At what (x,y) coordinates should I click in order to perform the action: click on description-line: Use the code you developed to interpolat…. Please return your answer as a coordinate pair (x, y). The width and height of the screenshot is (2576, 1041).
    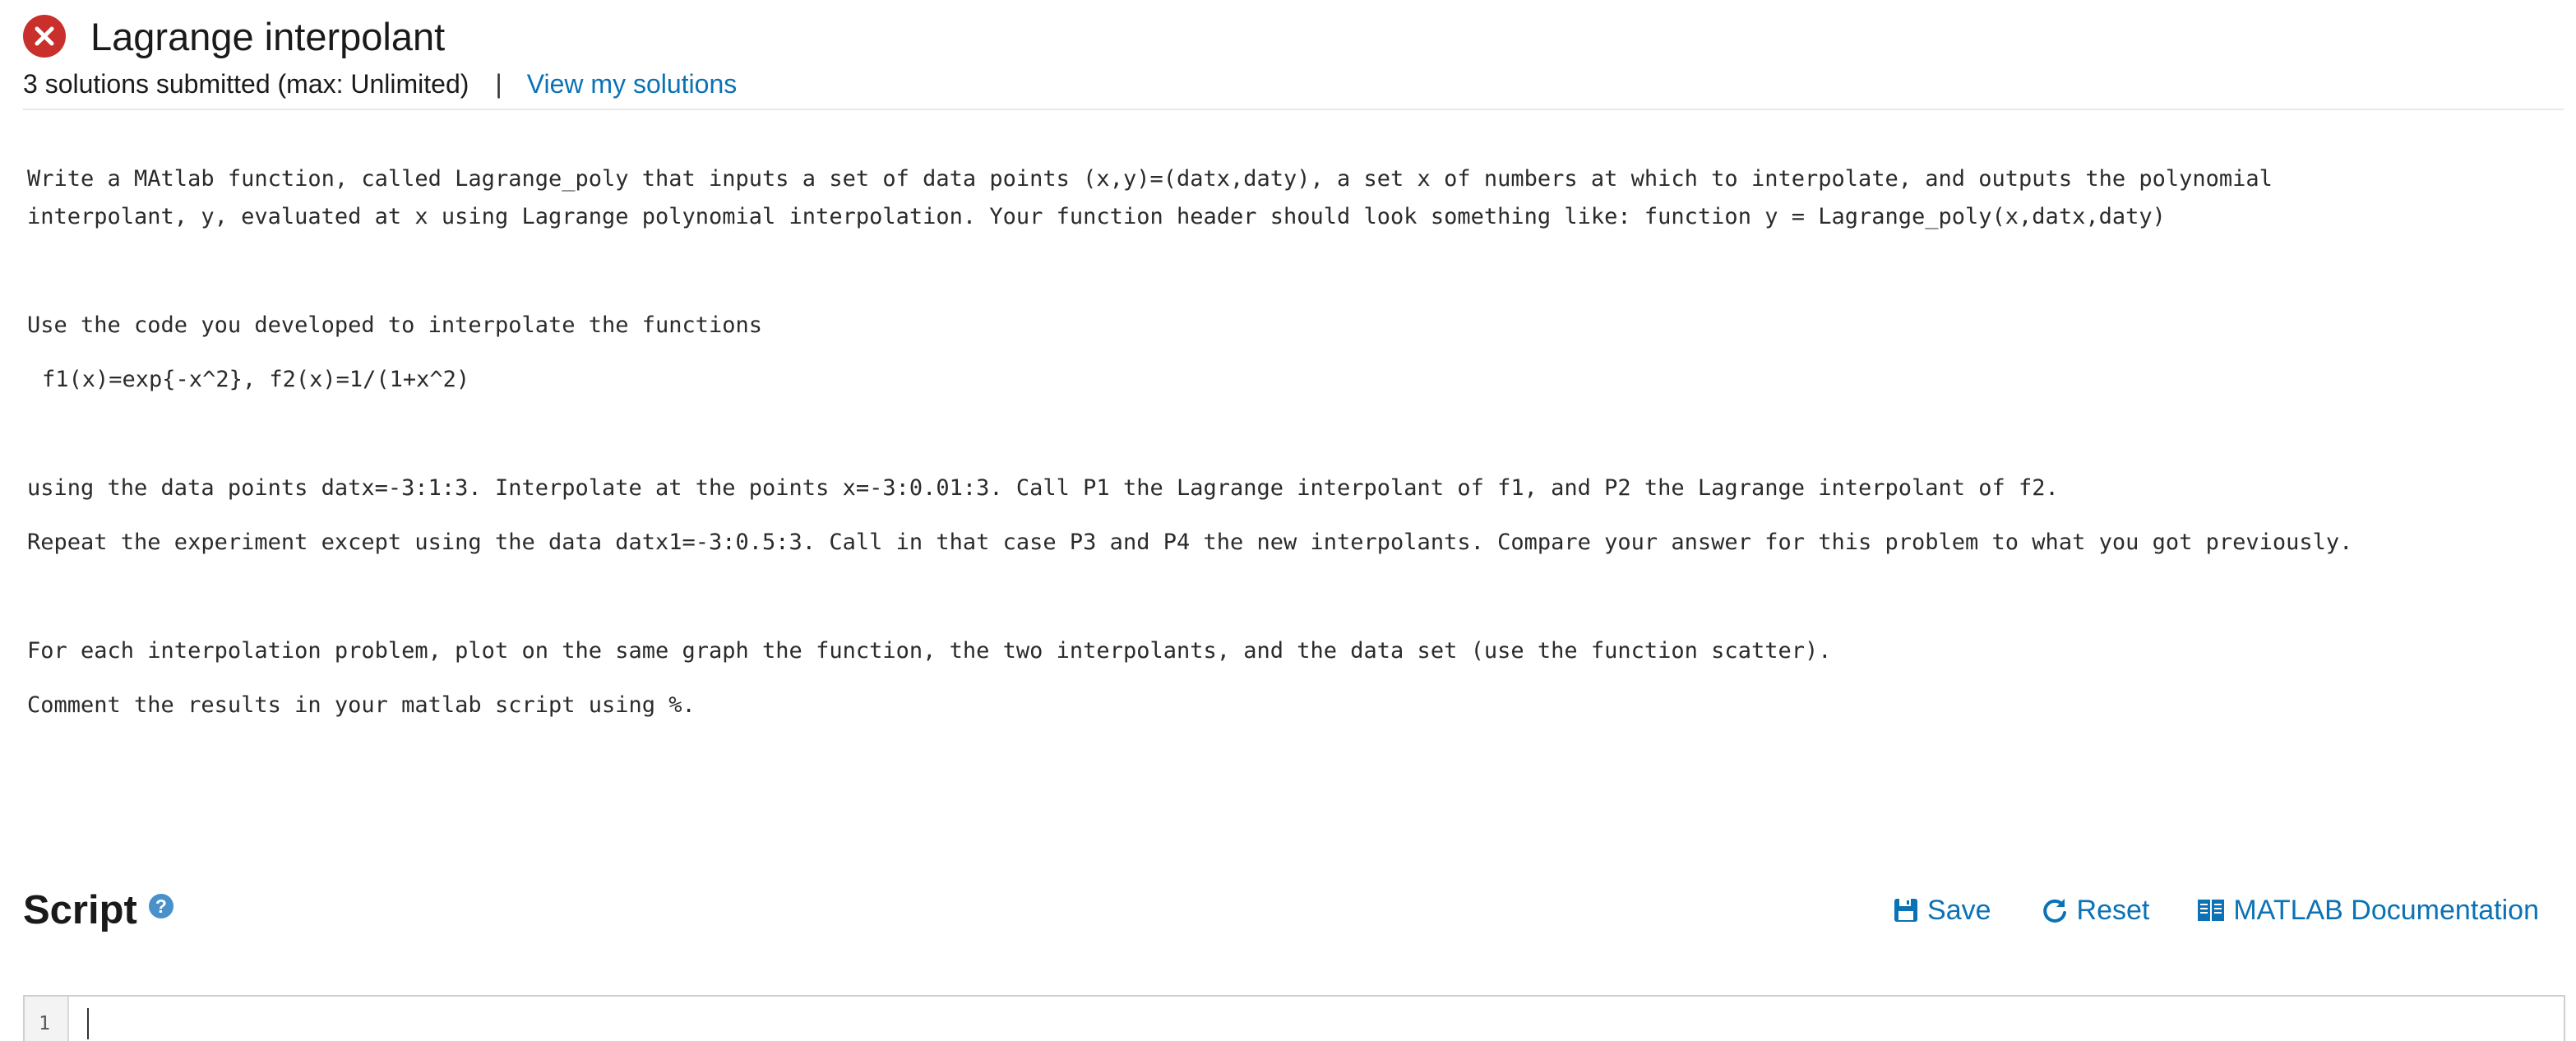
    Looking at the image, I should click on (395, 325).